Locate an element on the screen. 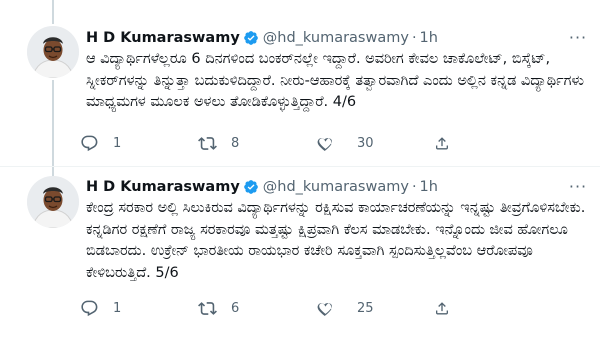 This screenshot has height=338, width=600. action-bar: 1 8 30 is located at coordinates (320, 143).